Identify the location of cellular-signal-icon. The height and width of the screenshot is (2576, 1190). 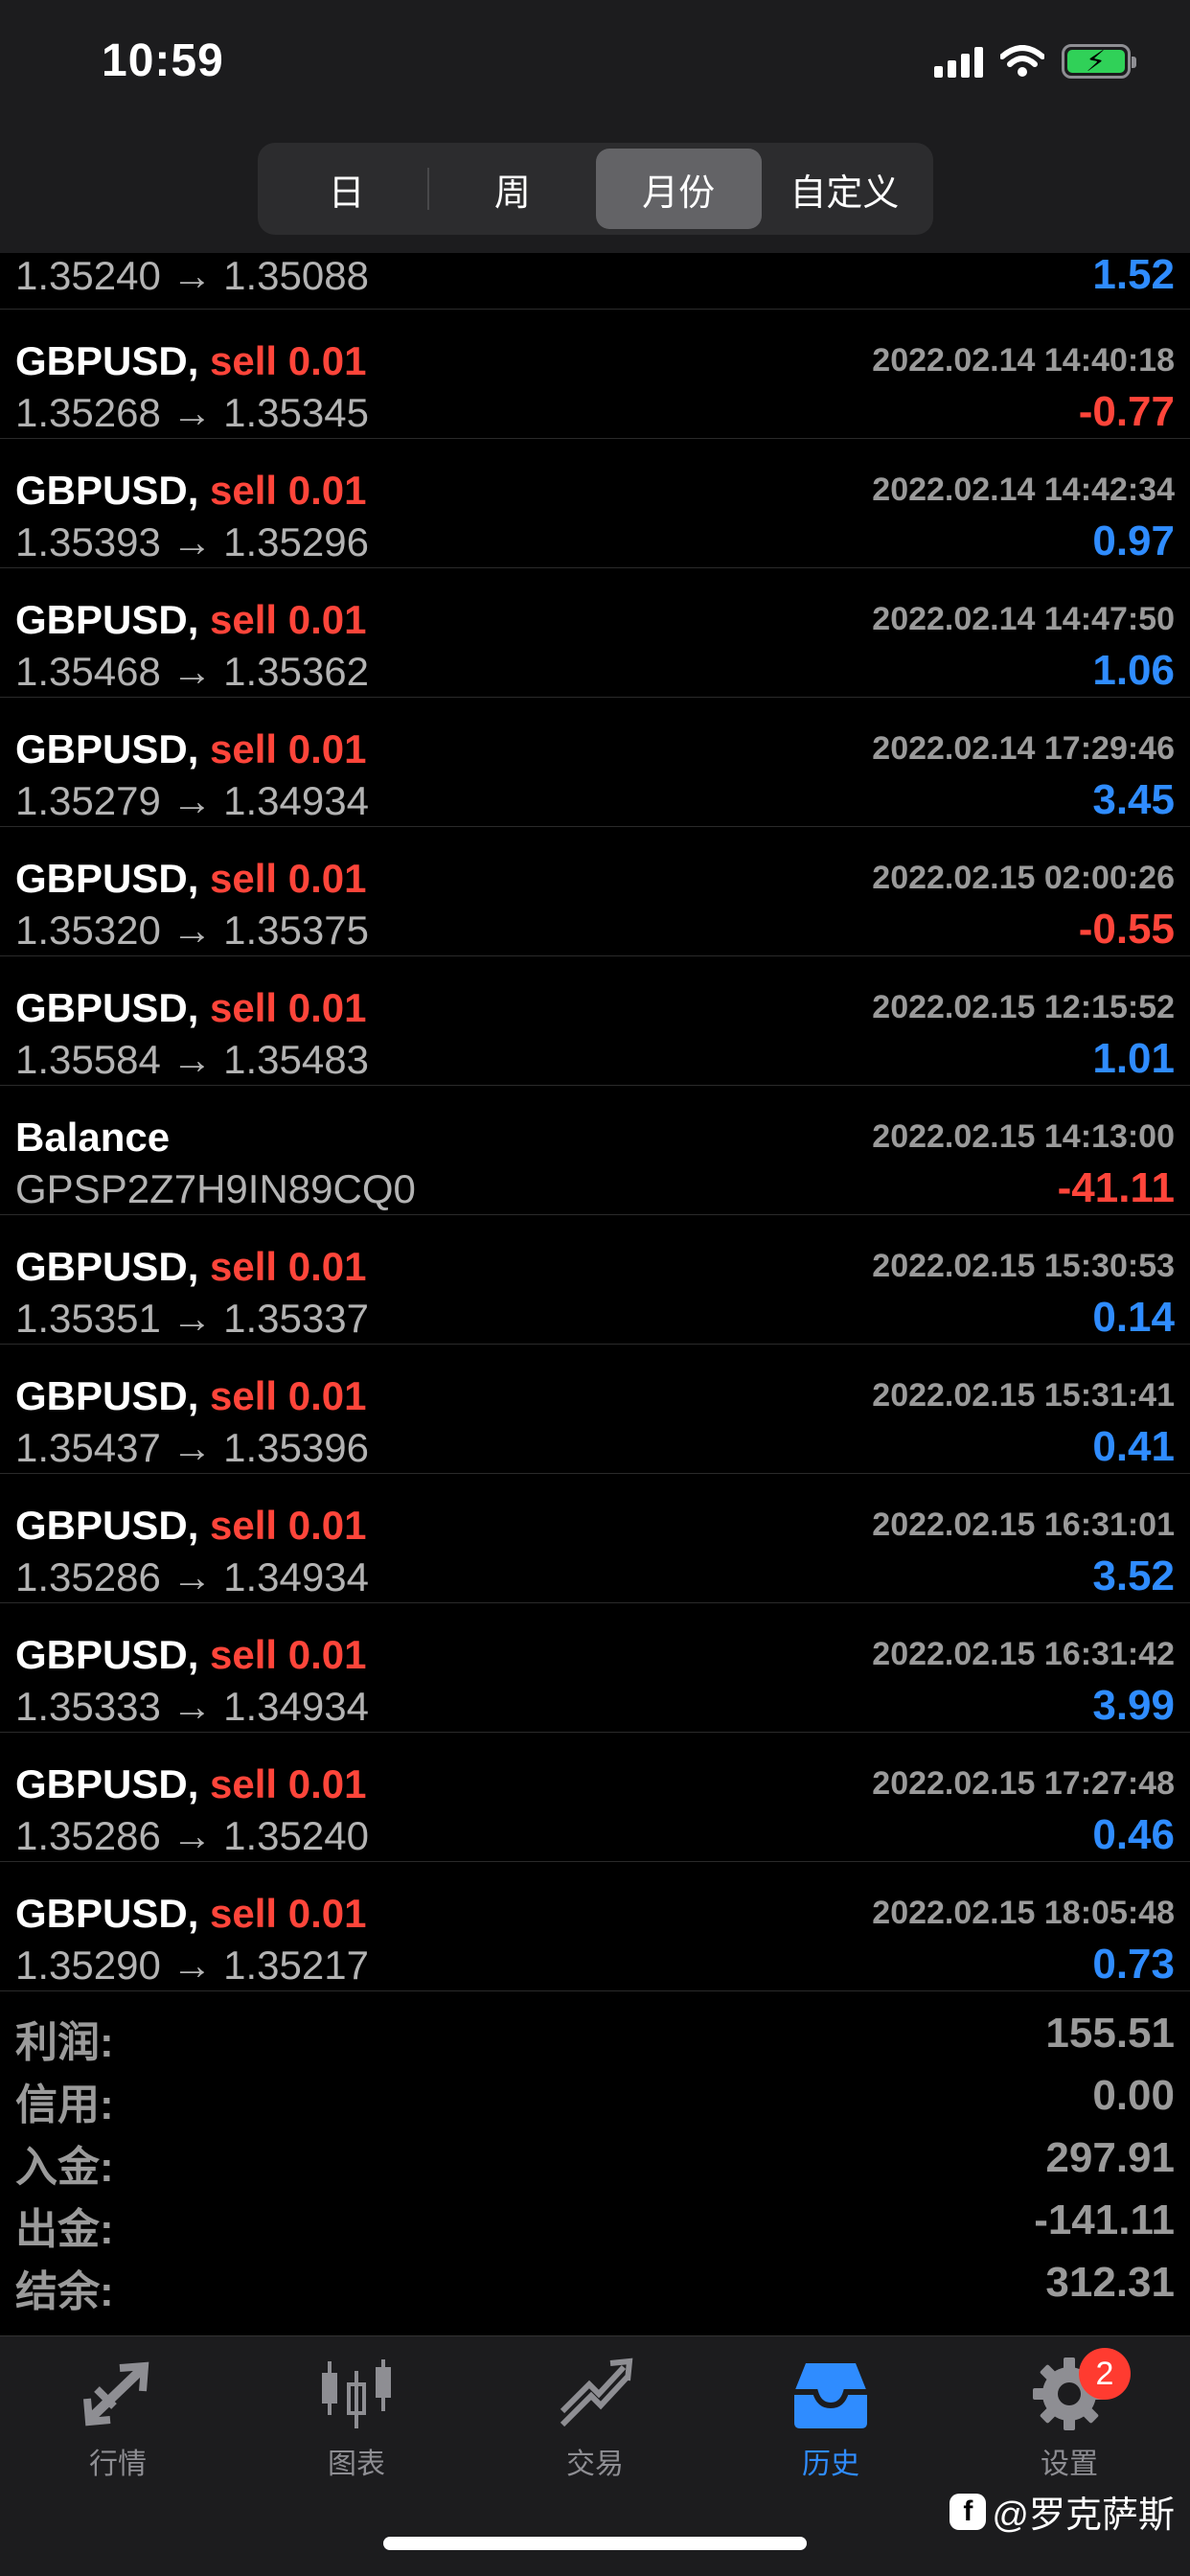
(959, 62).